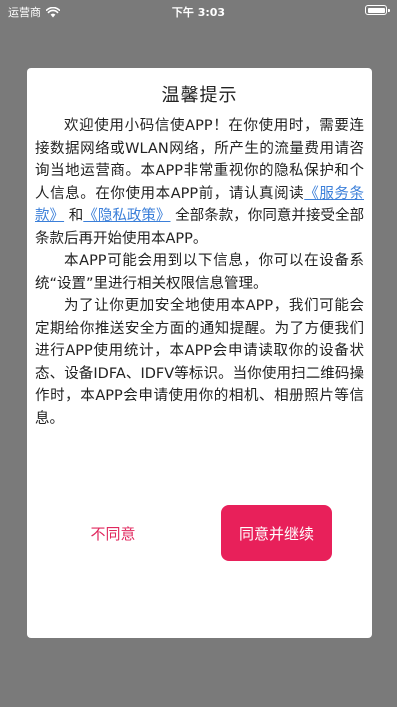 This screenshot has width=397, height=707. I want to click on battery-icon, so click(377, 10).